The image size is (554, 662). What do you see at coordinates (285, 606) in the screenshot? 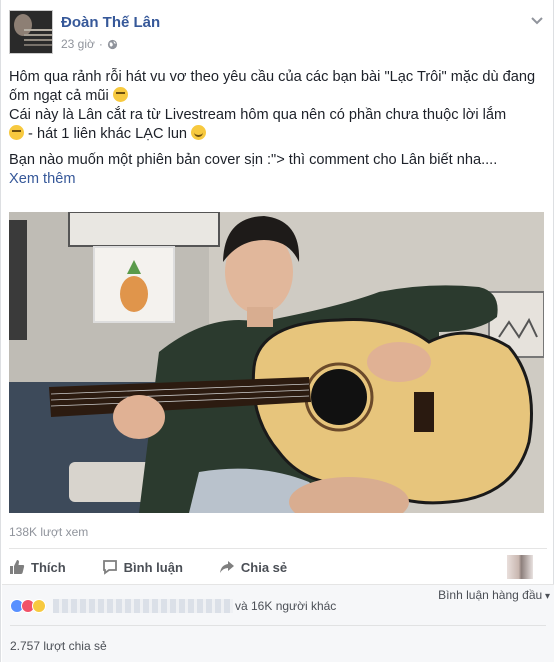
I see `reaction-others: và 16K người khác` at bounding box center [285, 606].